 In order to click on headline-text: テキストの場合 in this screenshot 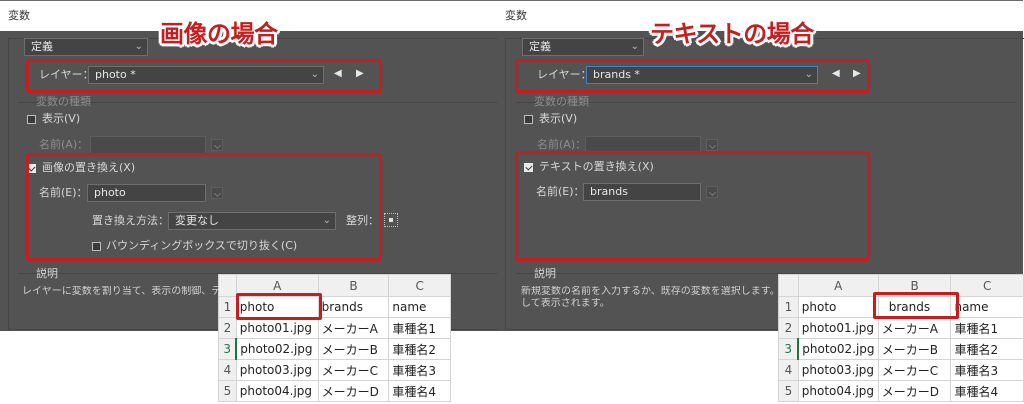, I will do `click(732, 34)`.